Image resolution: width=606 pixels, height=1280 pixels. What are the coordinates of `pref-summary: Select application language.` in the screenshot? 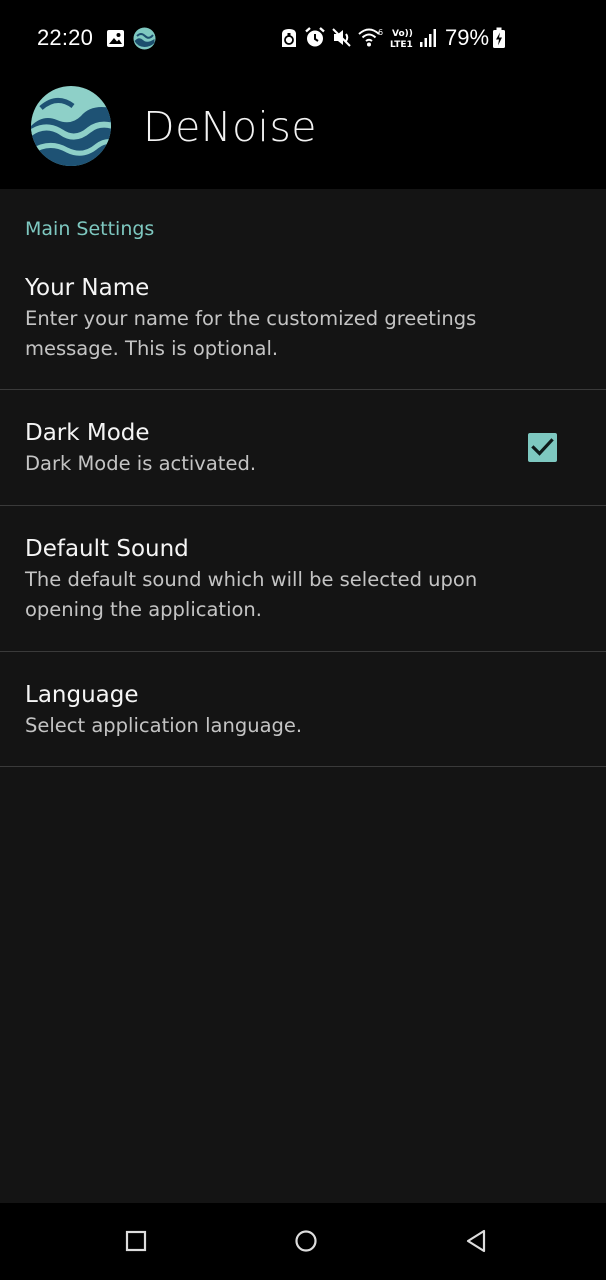 It's located at (164, 725).